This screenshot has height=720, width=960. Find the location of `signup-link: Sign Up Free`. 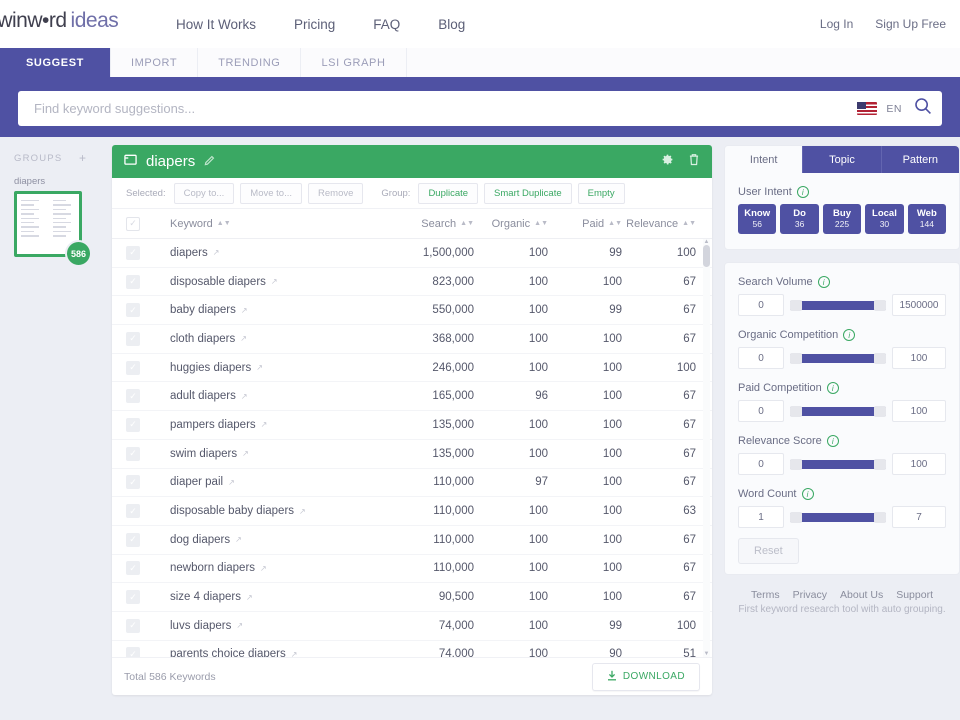

signup-link: Sign Up Free is located at coordinates (910, 24).